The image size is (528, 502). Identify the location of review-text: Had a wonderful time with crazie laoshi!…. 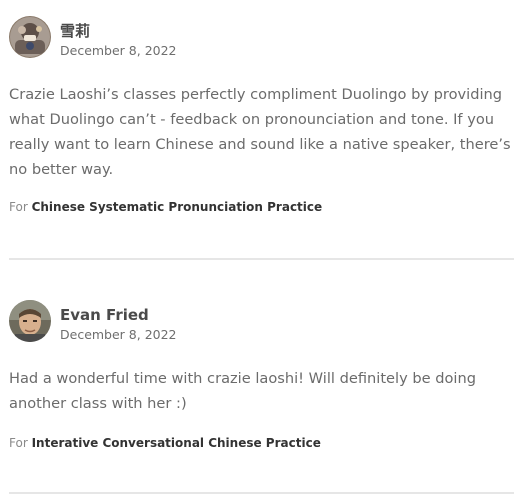
(242, 391).